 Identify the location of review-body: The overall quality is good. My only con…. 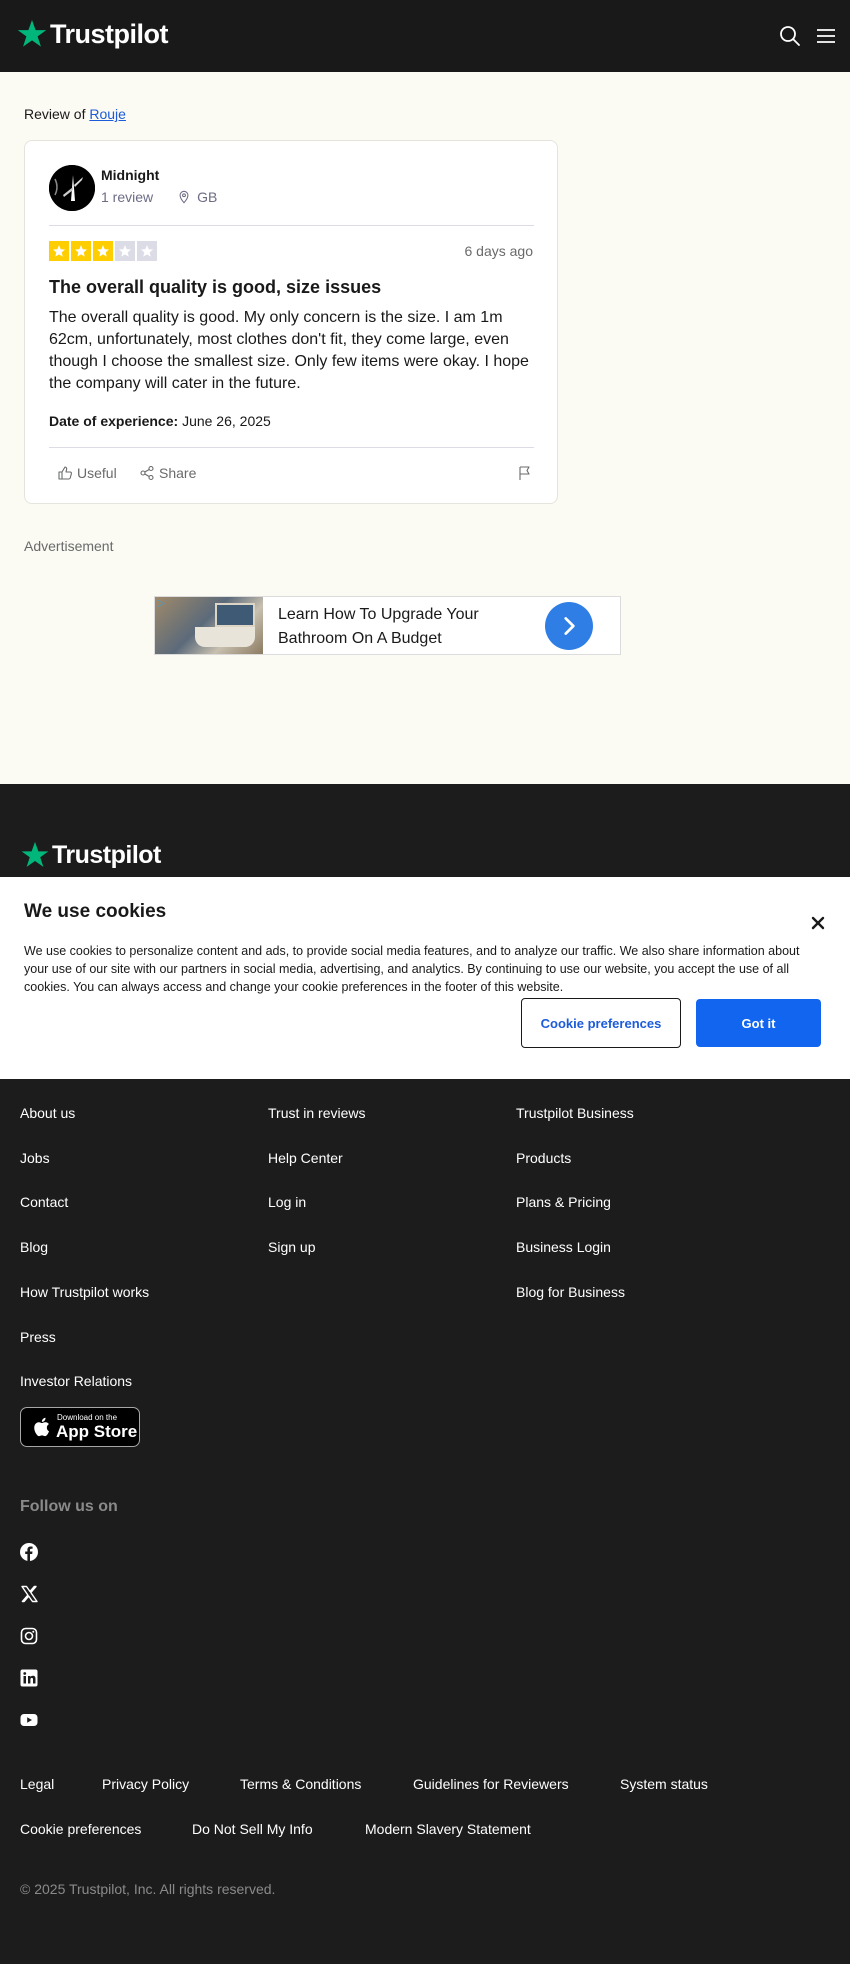
(289, 350).